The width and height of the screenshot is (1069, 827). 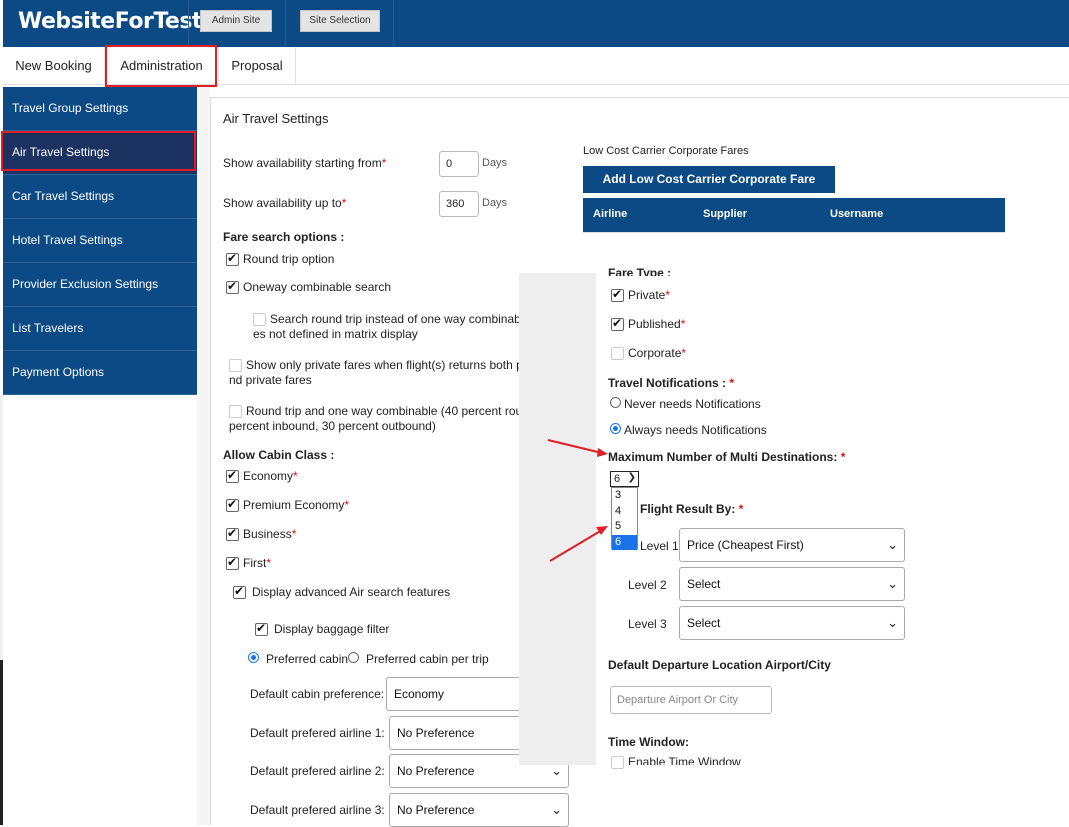 What do you see at coordinates (98, 151) in the screenshot?
I see `highlight-air-travel` at bounding box center [98, 151].